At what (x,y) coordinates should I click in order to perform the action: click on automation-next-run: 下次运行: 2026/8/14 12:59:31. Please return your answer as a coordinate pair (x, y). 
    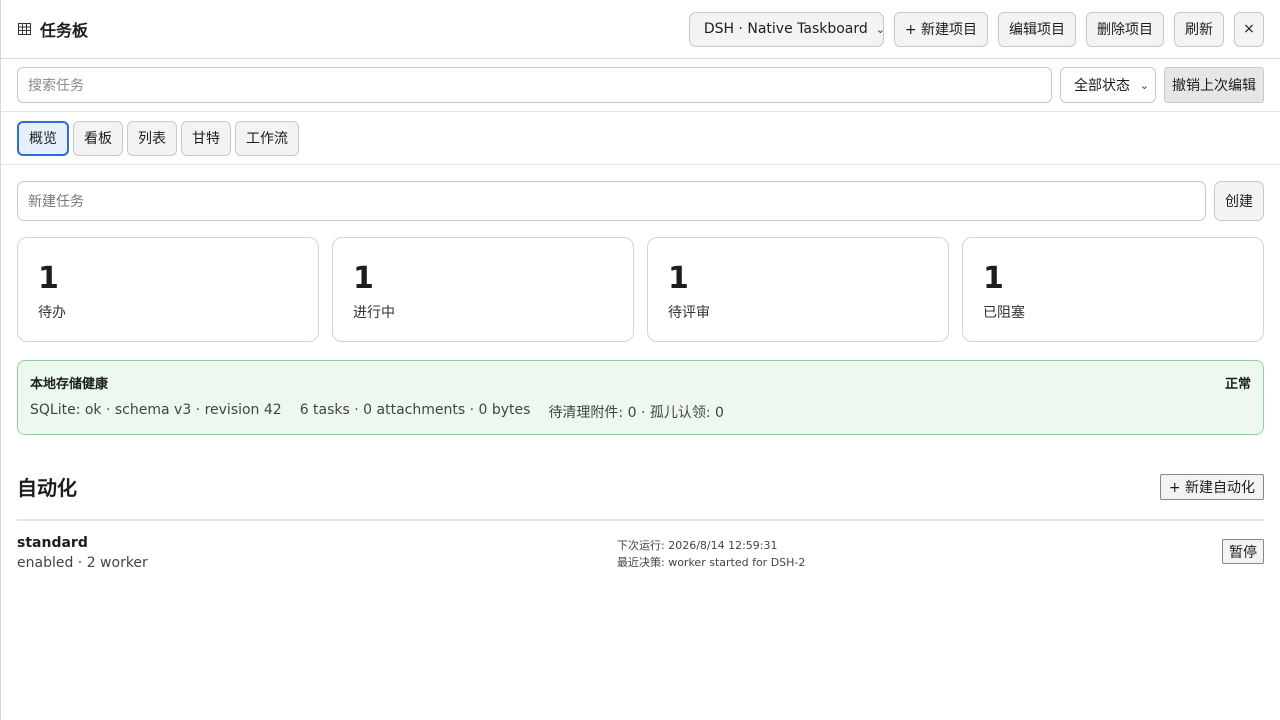
    Looking at the image, I should click on (697, 545).